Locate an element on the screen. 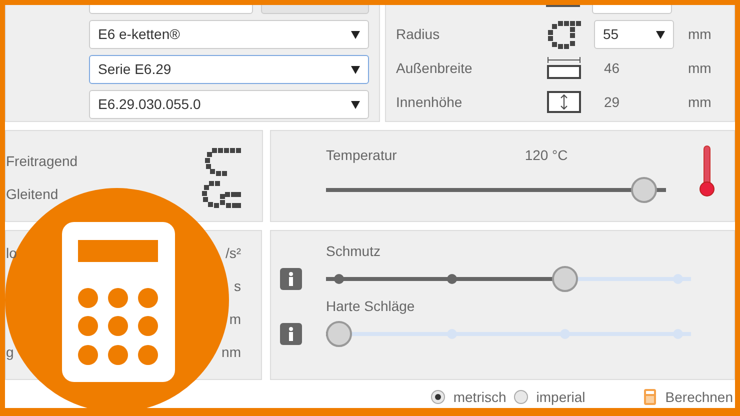 This screenshot has height=416, width=740. field-label: lo is located at coordinates (11, 253).